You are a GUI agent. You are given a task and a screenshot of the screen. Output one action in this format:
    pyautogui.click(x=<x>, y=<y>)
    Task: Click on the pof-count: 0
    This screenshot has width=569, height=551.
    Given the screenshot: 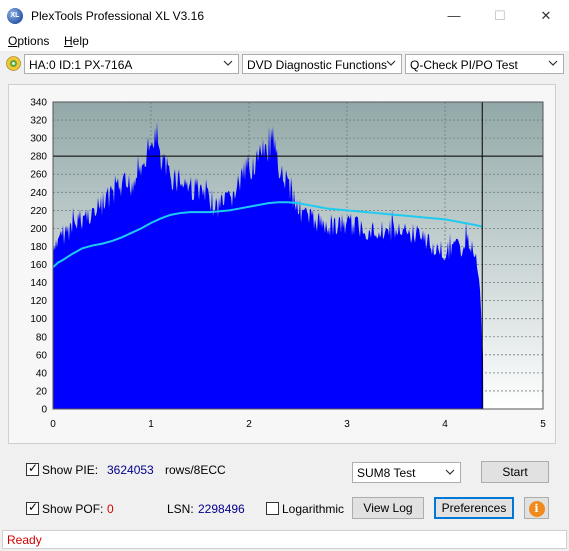 What is the action you would take?
    pyautogui.click(x=110, y=509)
    